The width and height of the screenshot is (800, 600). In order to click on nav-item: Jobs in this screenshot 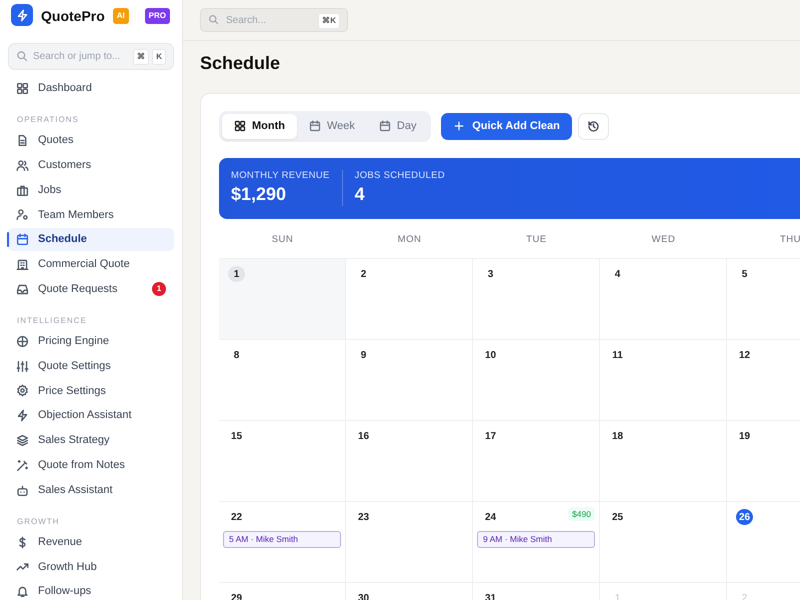, I will do `click(91, 190)`.